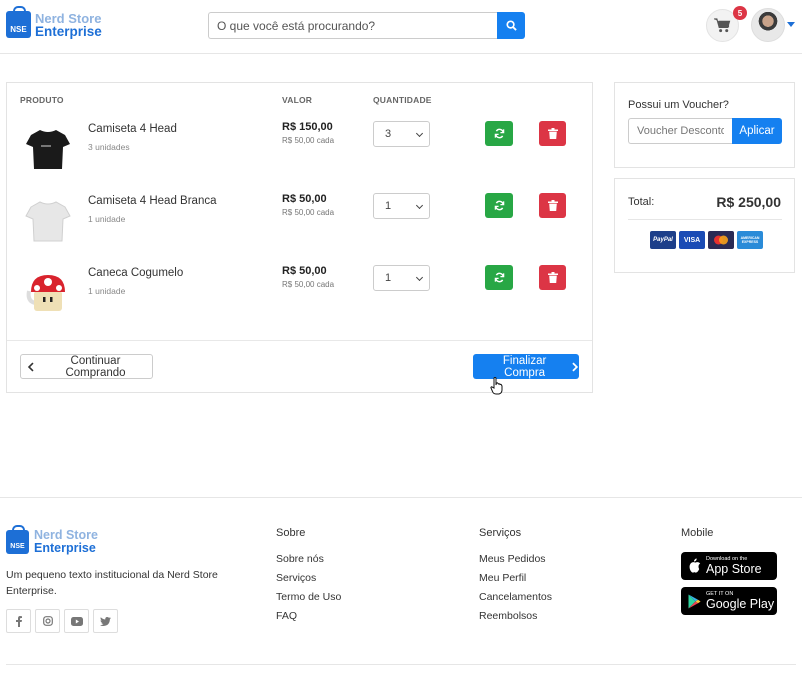  I want to click on social-links, so click(62, 621).